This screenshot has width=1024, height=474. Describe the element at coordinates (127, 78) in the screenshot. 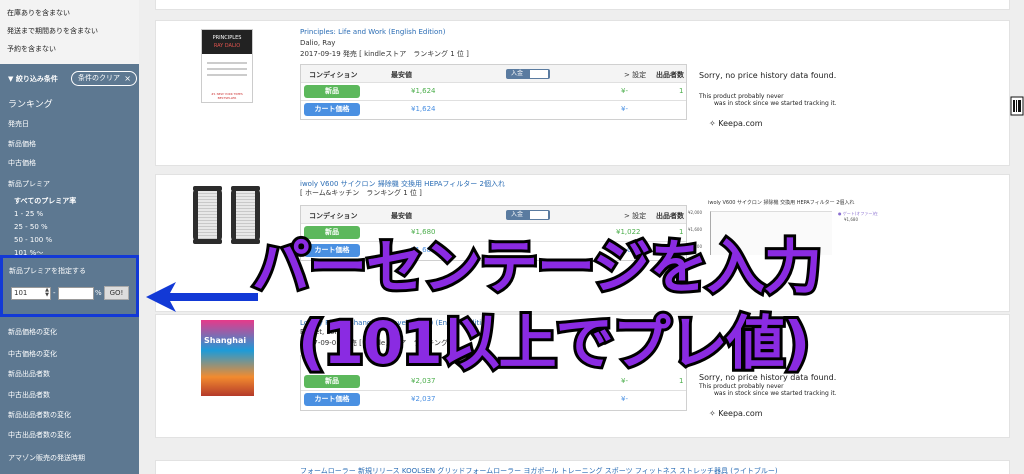

I see `close-icon: ×` at that location.